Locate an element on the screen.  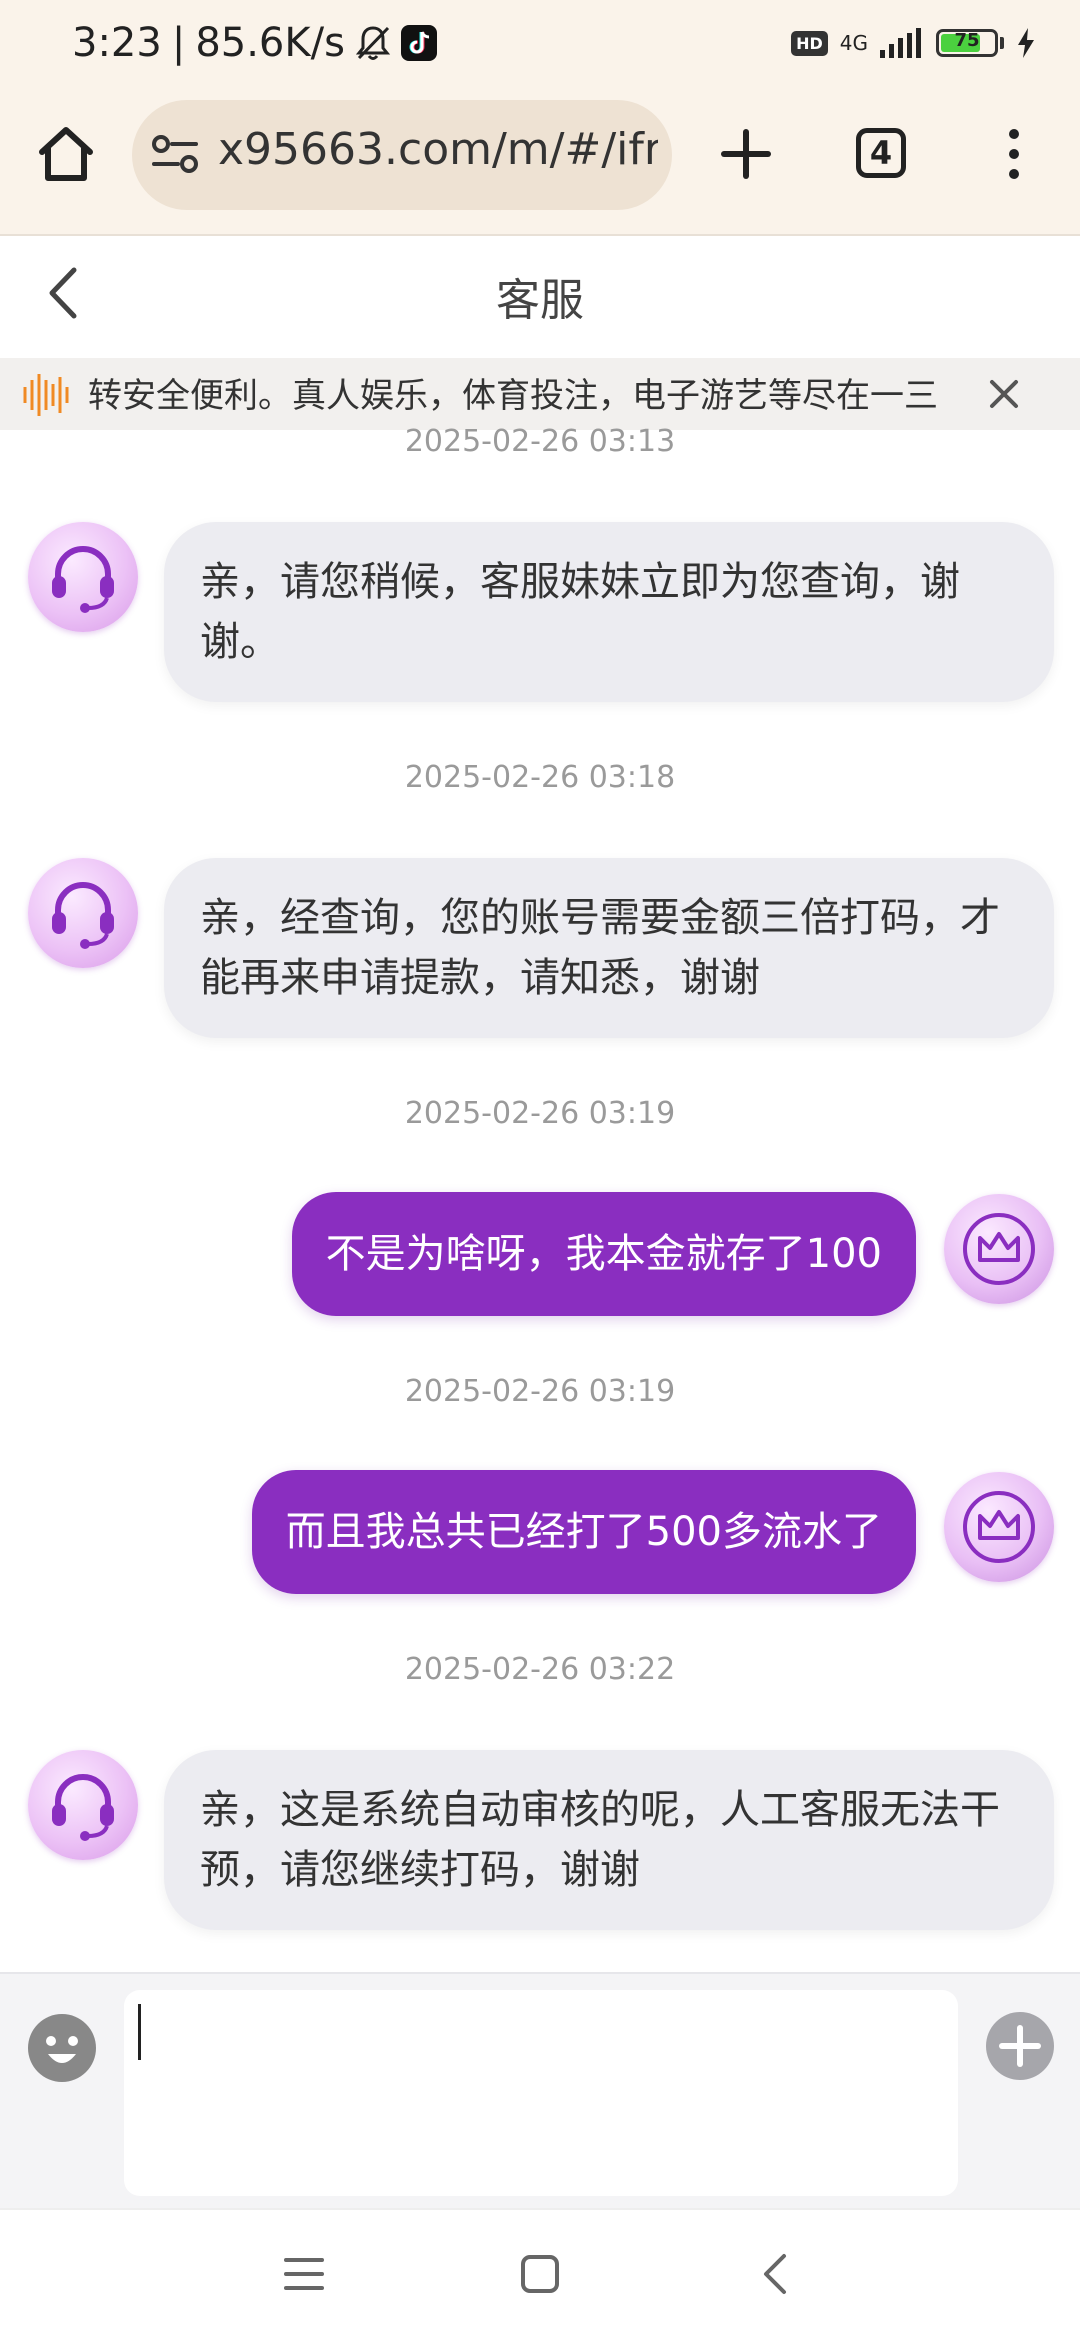
message-timestamp: 2025-02-26 03:18 is located at coordinates (540, 777).